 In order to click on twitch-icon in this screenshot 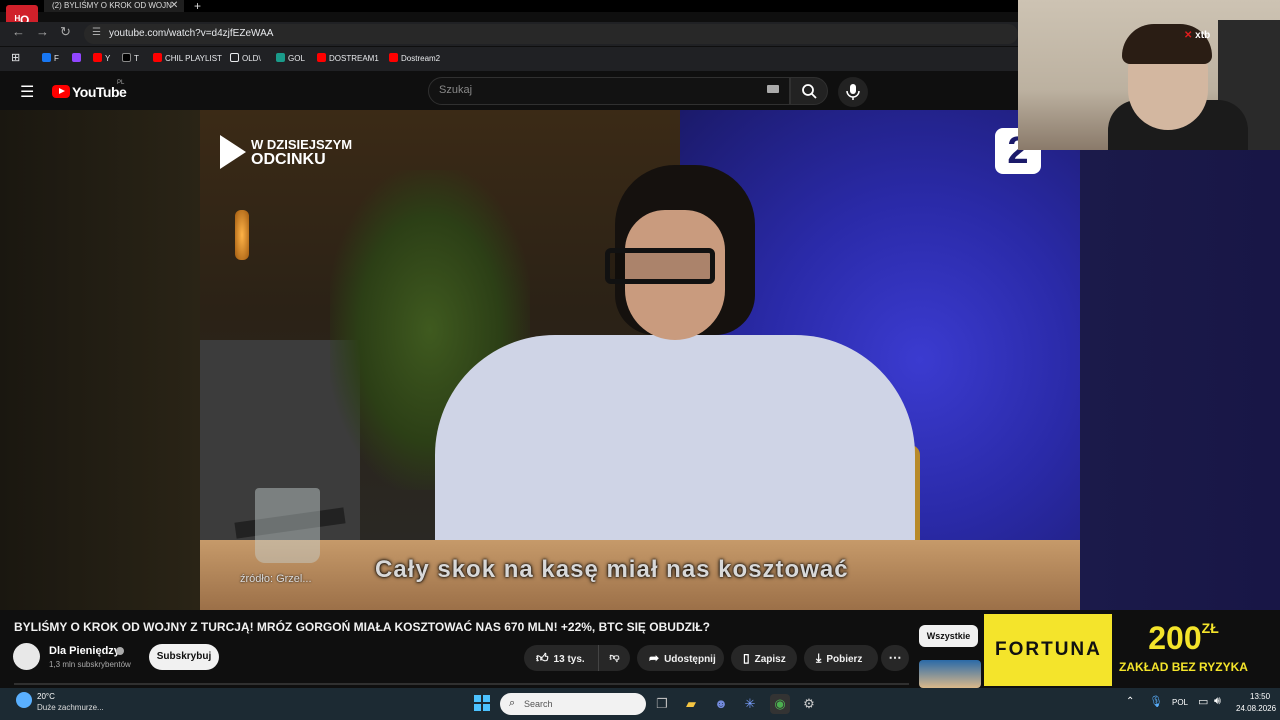, I will do `click(76, 57)`.